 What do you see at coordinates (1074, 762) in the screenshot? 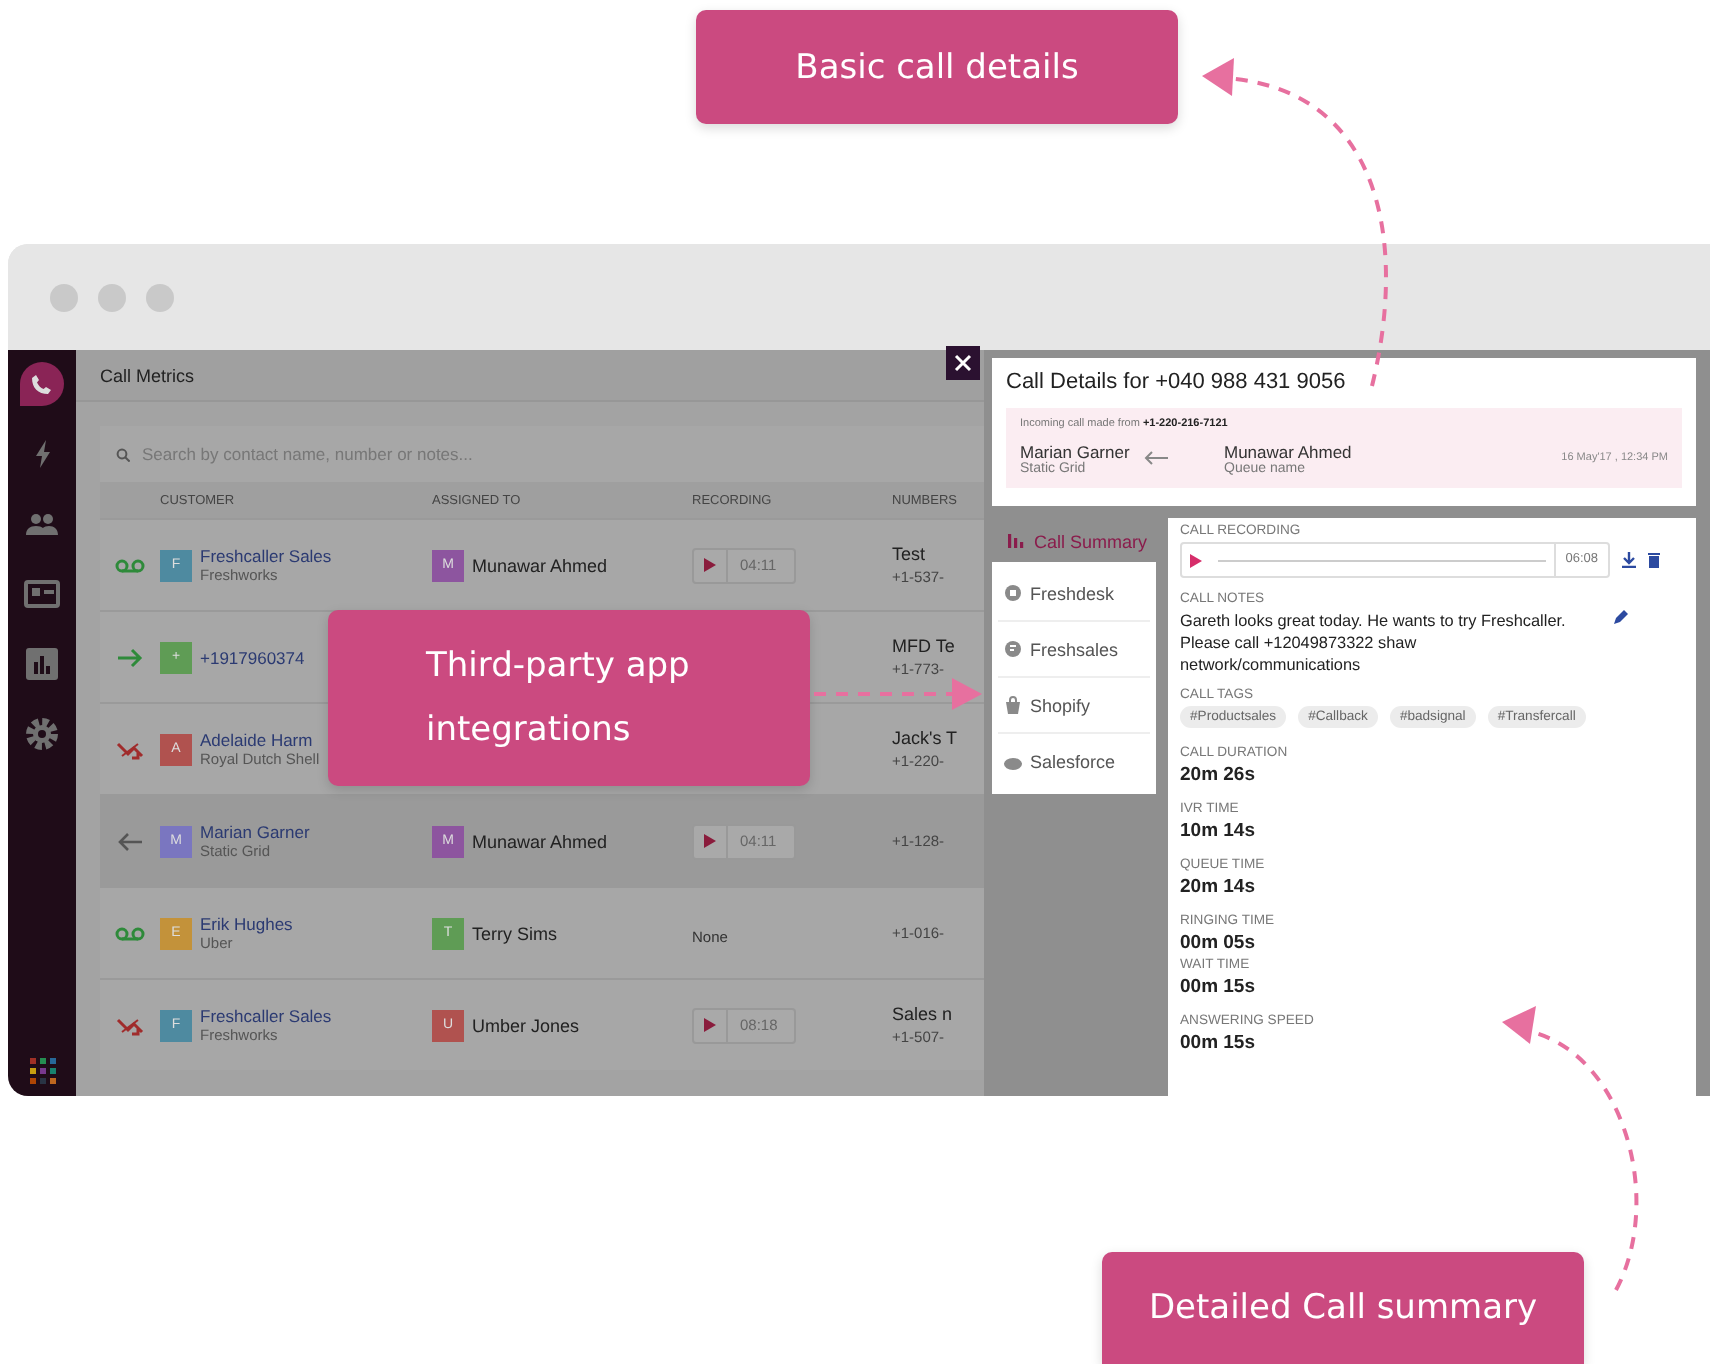
I see `integration-tab: Salesforce` at bounding box center [1074, 762].